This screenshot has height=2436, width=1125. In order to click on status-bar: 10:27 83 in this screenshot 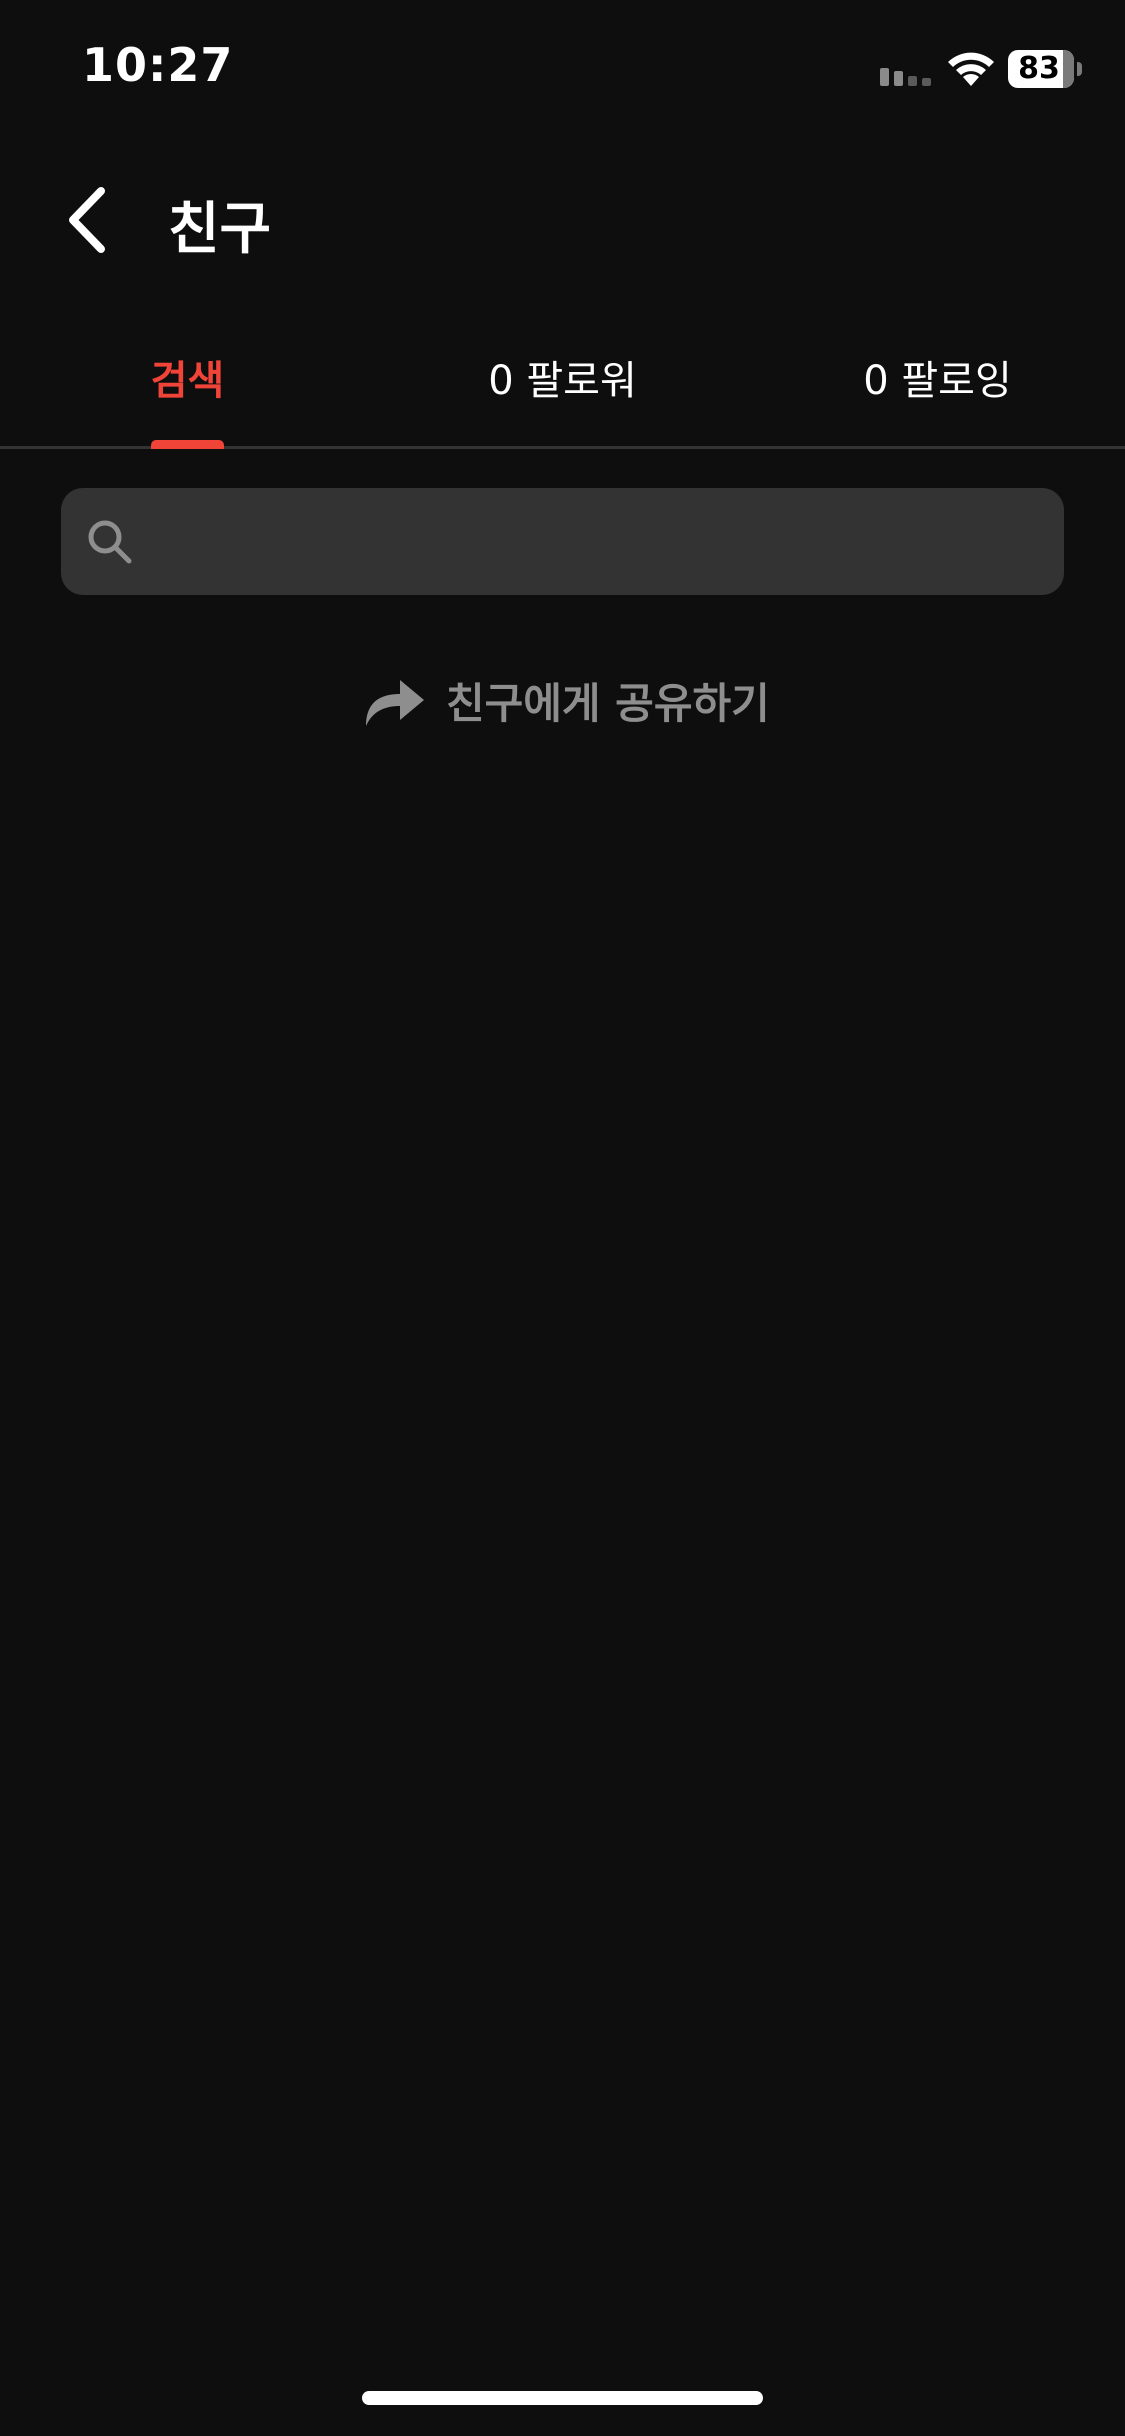, I will do `click(562, 70)`.